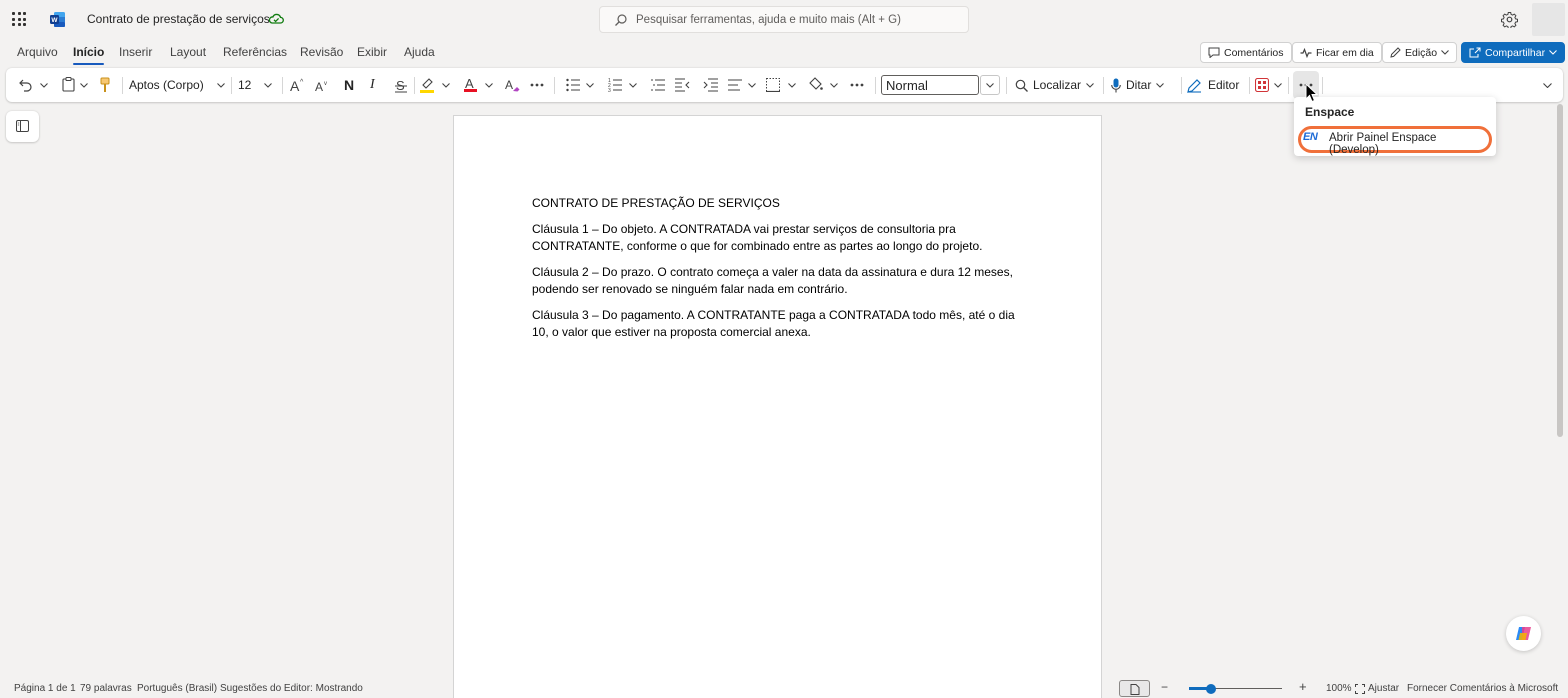 The height and width of the screenshot is (698, 1568). What do you see at coordinates (427, 85) in the screenshot?
I see `highlighter-icon` at bounding box center [427, 85].